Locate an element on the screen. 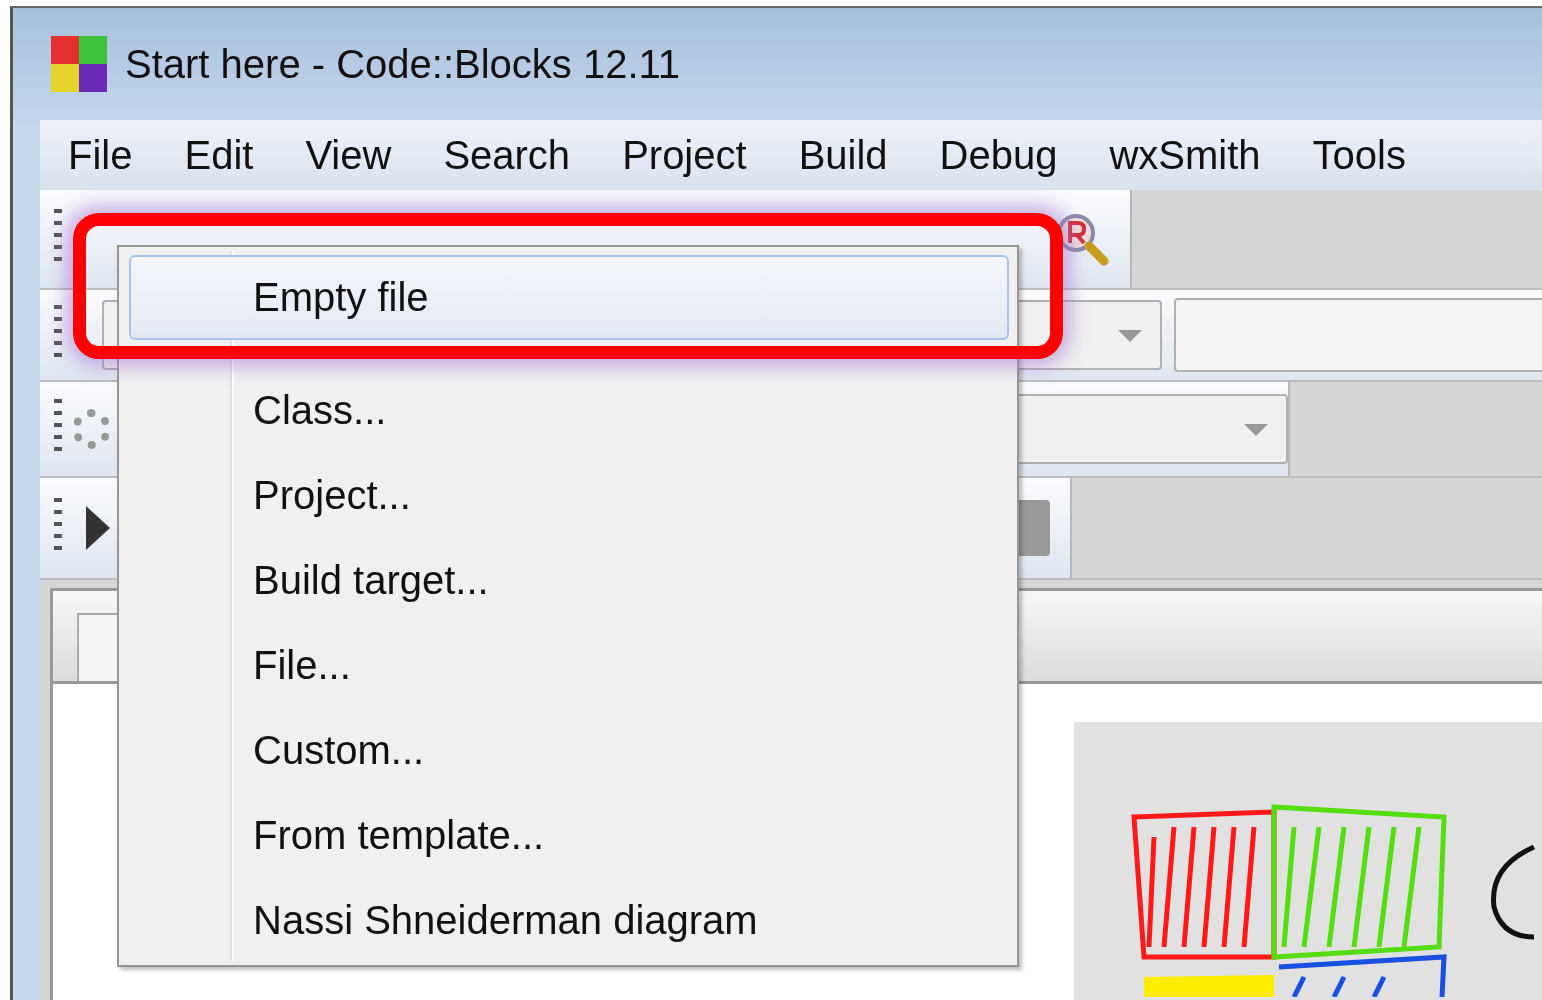 Image resolution: width=1542 pixels, height=1000 pixels. menu-option: Nassi Shneiderman diagram is located at coordinates (569, 920).